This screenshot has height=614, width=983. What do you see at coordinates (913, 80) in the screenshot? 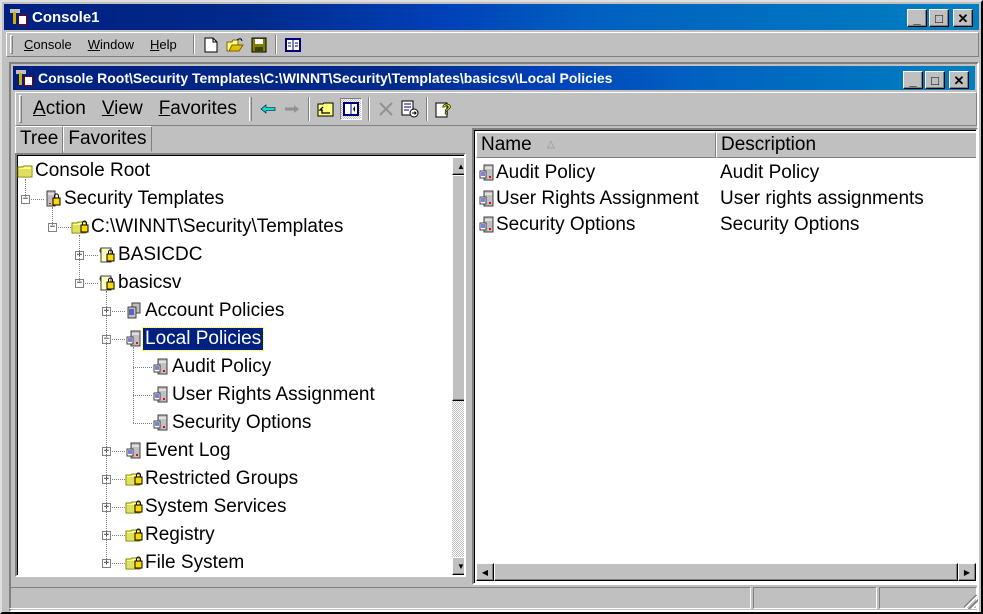
I see `child-minimize-button: _` at bounding box center [913, 80].